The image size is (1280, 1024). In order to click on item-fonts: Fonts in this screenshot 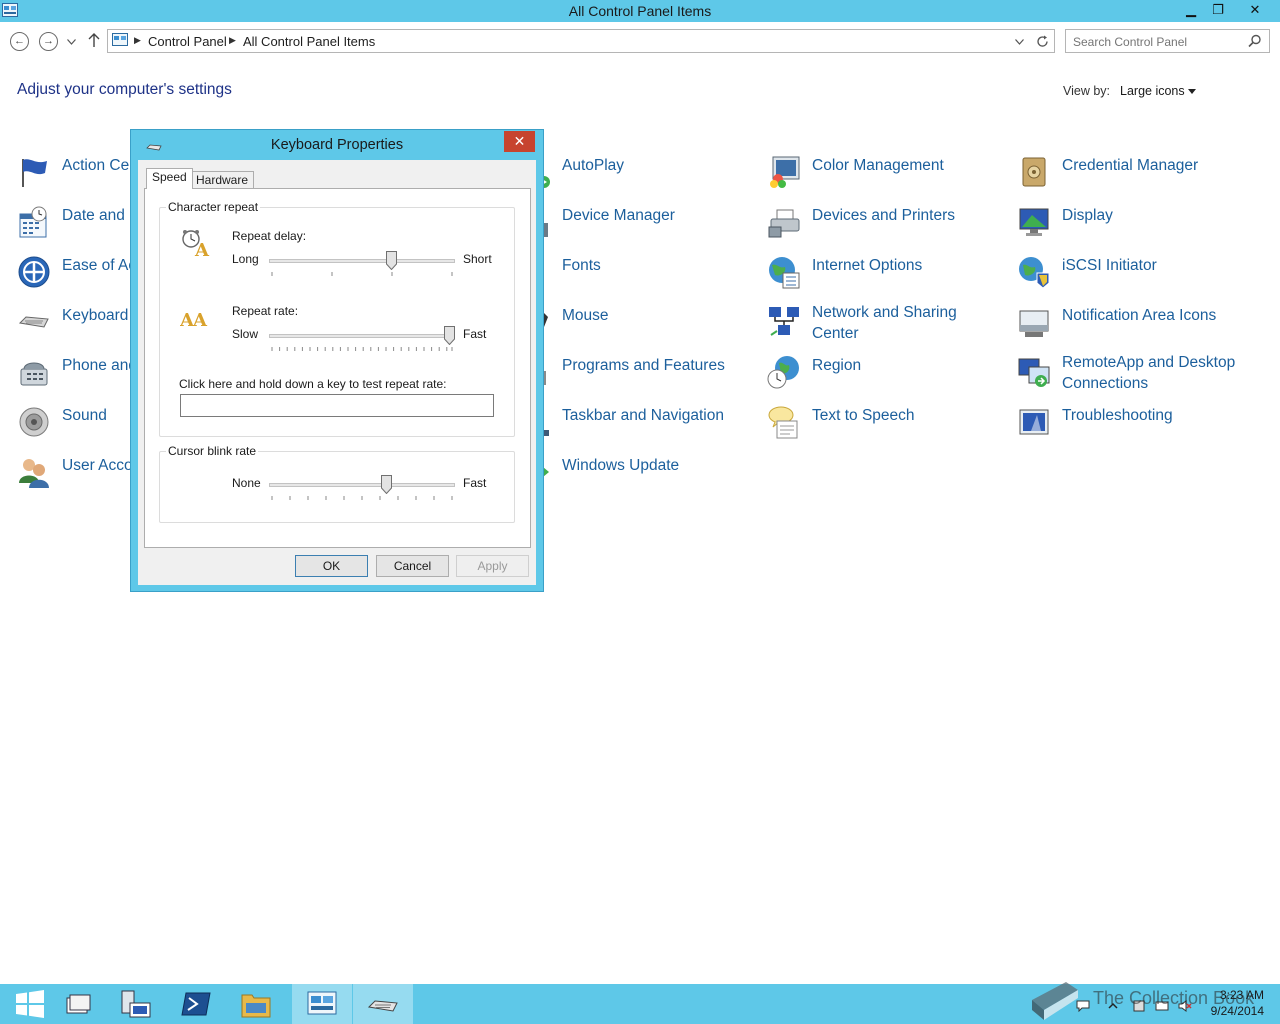, I will do `click(627, 273)`.